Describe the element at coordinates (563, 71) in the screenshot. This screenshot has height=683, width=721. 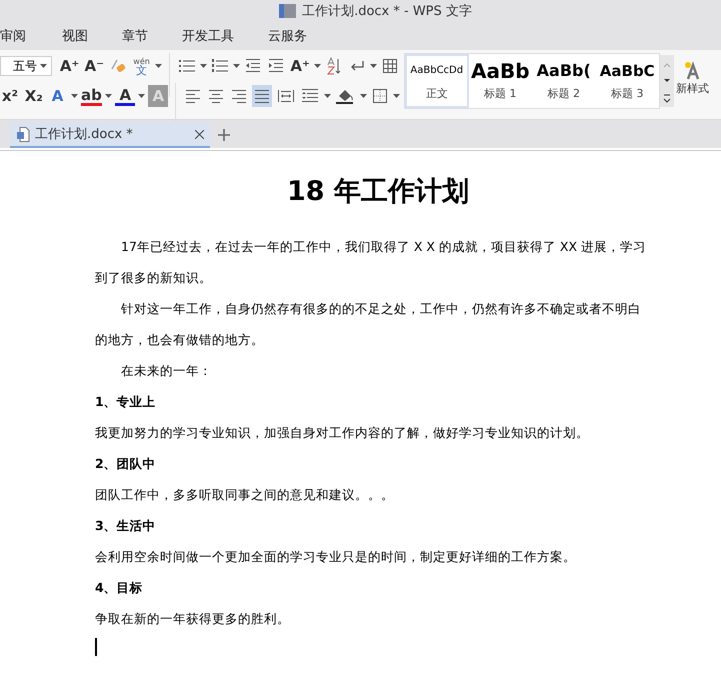
I see `style-preview: AaBb(` at that location.